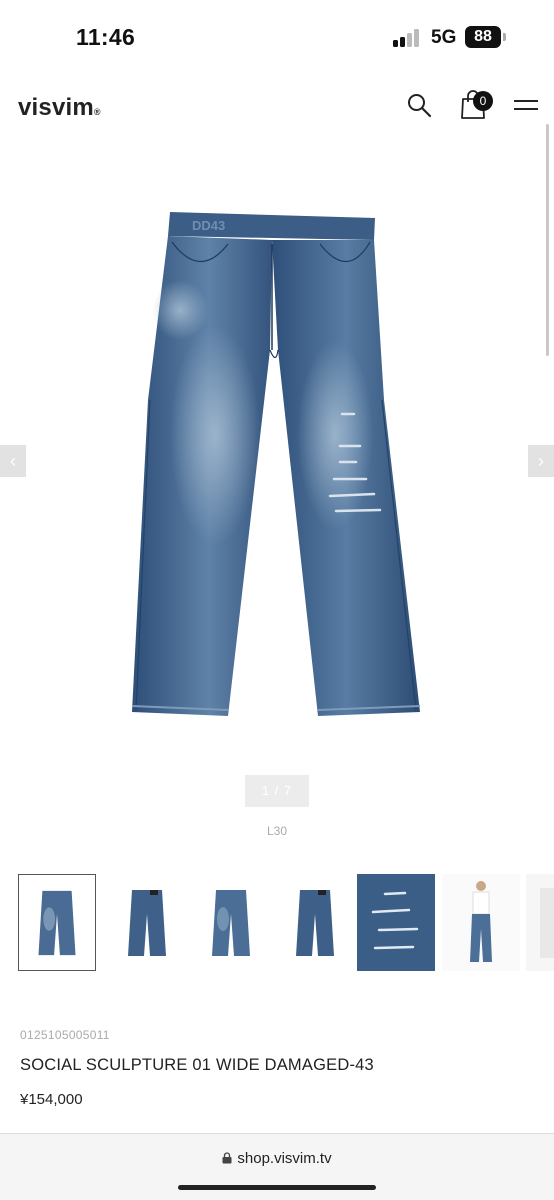 This screenshot has width=554, height=1200. Describe the element at coordinates (541, 461) in the screenshot. I see `gallery-next-button: ›` at that location.